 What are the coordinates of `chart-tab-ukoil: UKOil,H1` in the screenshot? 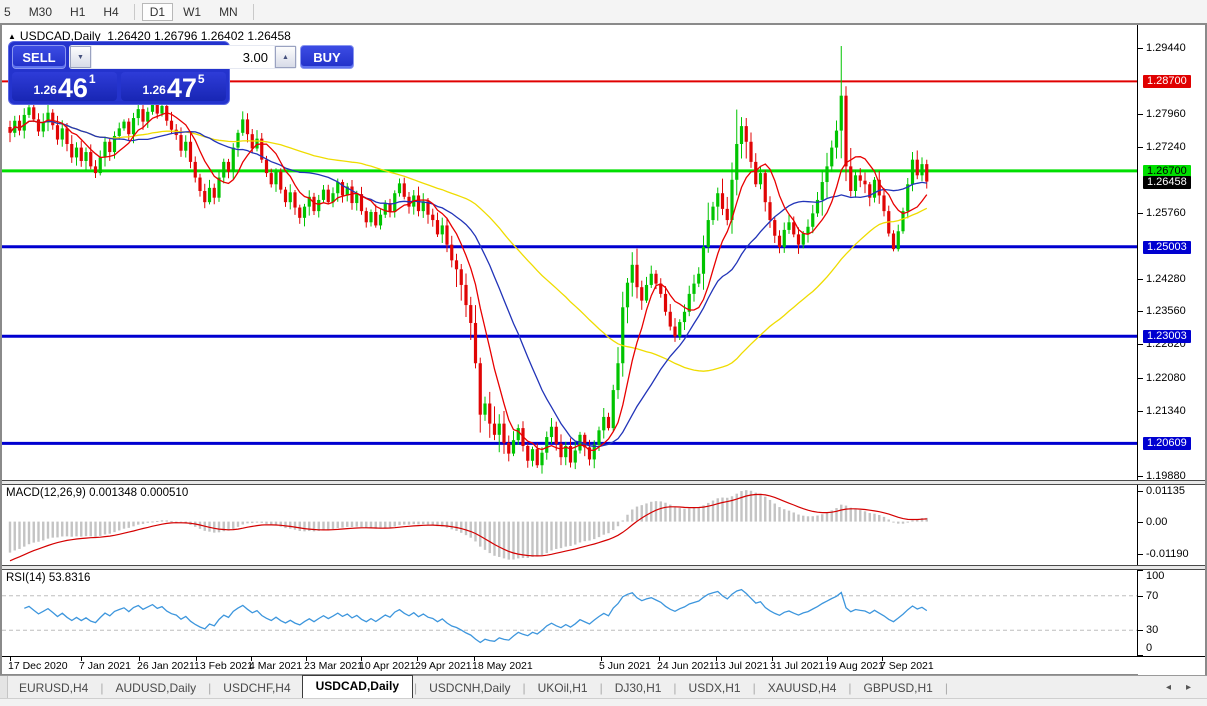 It's located at (563, 688).